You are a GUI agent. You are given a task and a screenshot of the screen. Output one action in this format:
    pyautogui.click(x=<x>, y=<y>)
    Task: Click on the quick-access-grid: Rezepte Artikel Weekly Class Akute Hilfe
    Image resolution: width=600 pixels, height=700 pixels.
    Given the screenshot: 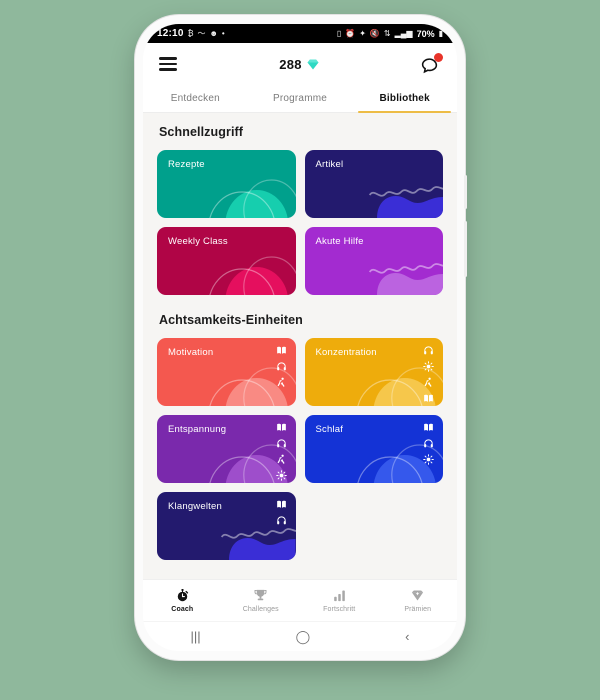 What is the action you would take?
    pyautogui.click(x=300, y=222)
    